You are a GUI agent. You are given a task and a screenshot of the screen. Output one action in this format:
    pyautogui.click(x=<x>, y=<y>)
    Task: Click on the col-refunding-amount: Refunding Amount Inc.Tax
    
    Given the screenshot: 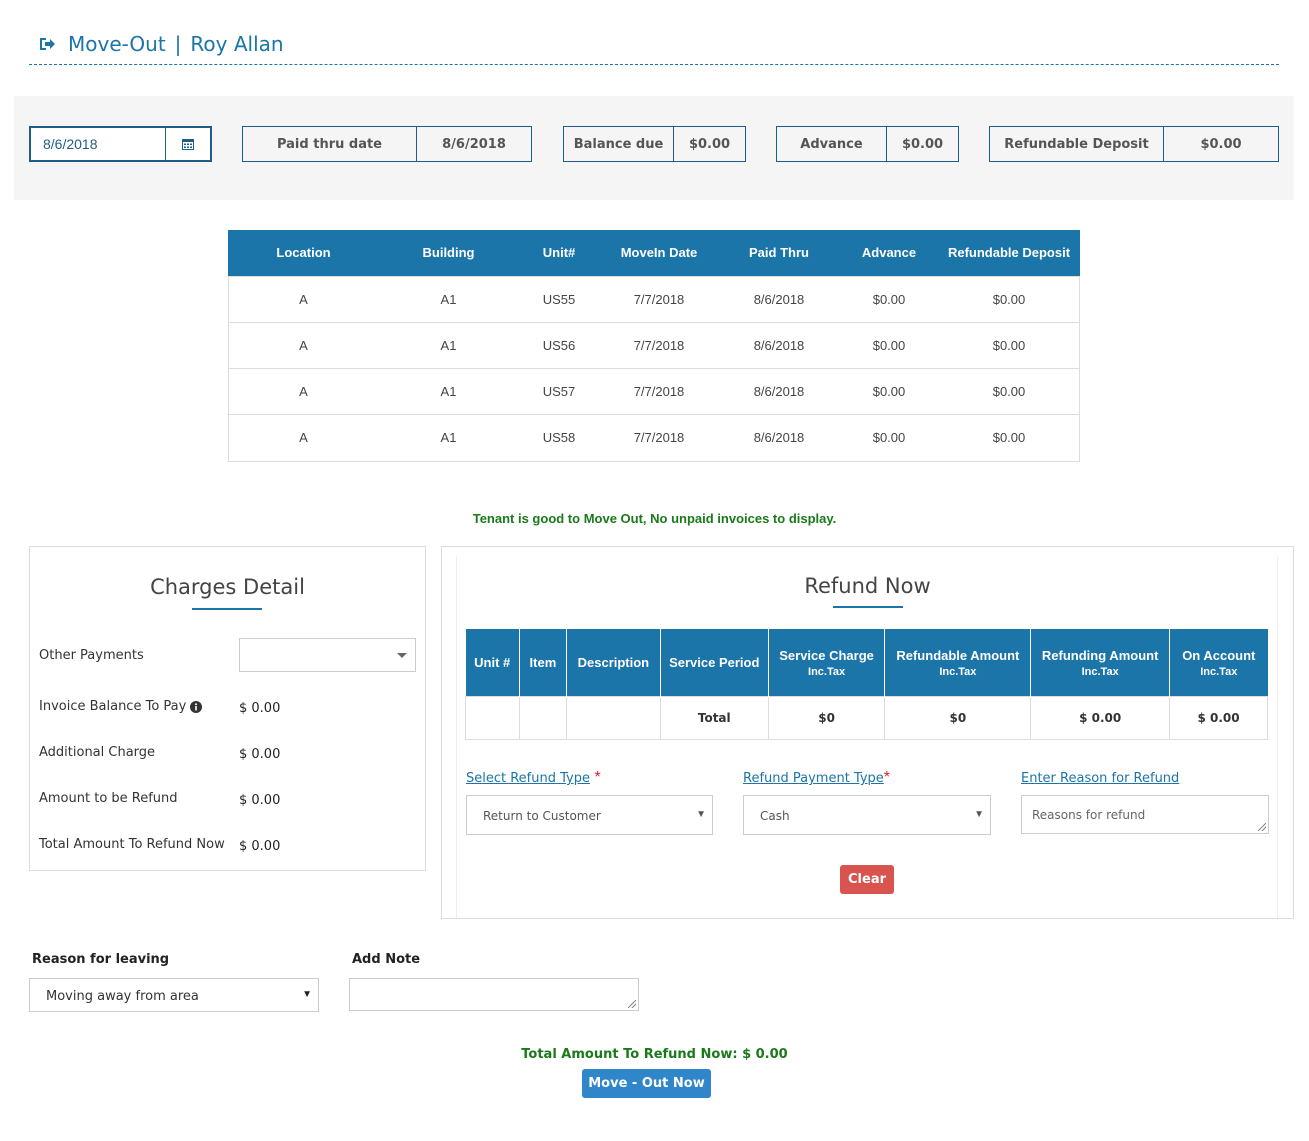 What is the action you would take?
    pyautogui.click(x=1100, y=662)
    